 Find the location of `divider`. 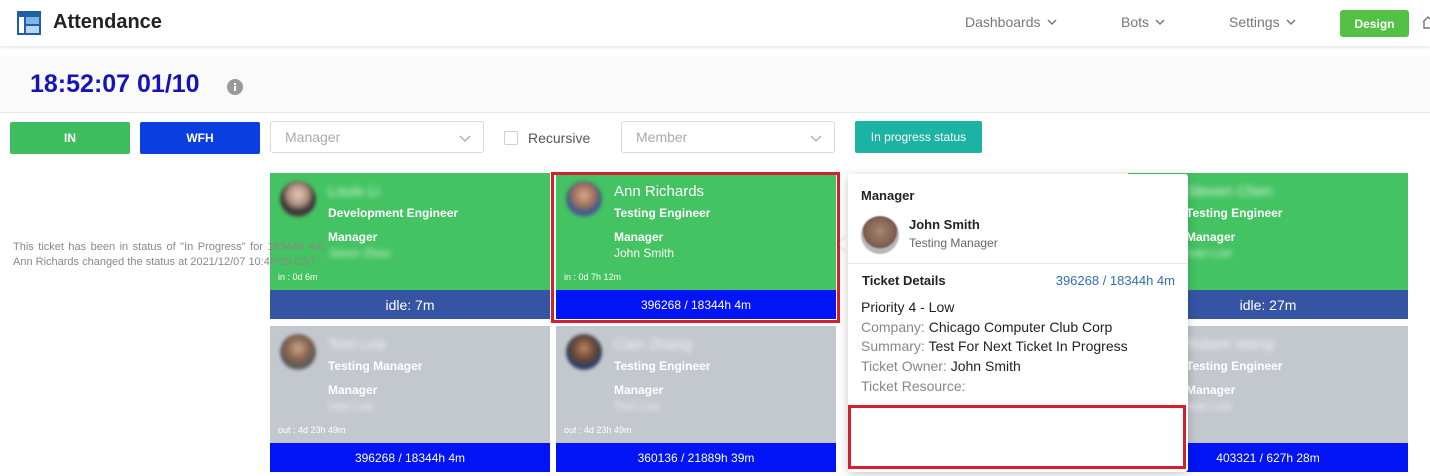

divider is located at coordinates (1018, 263).